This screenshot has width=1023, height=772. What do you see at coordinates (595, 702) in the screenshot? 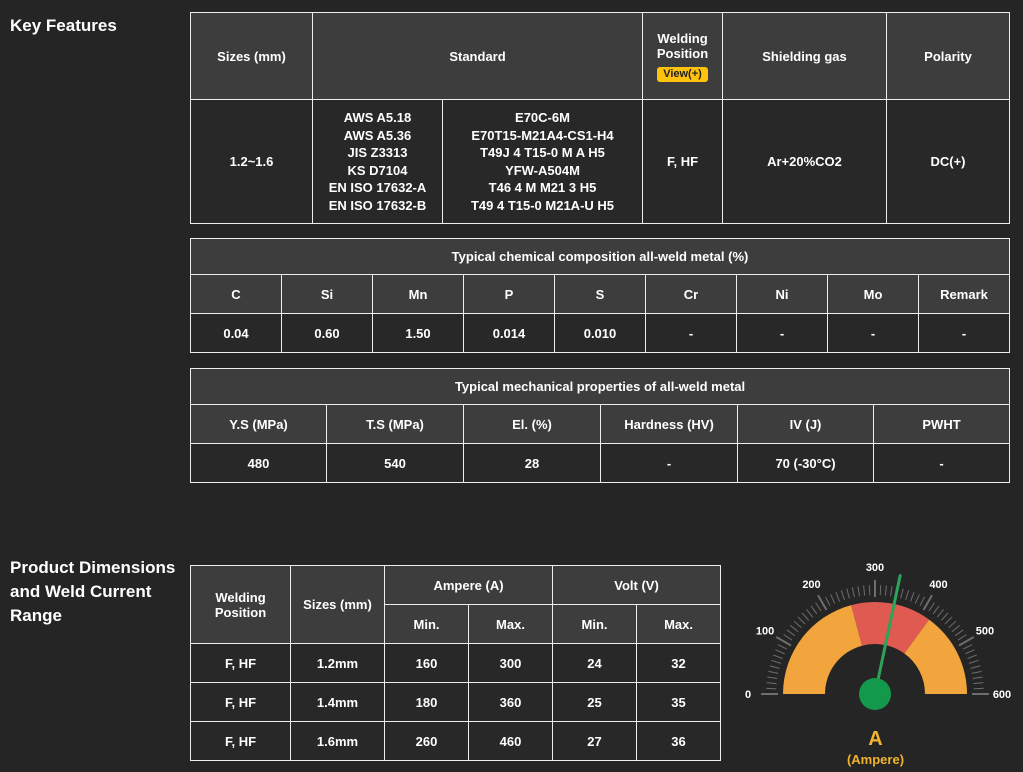
I see `volt-min-value: 25` at bounding box center [595, 702].